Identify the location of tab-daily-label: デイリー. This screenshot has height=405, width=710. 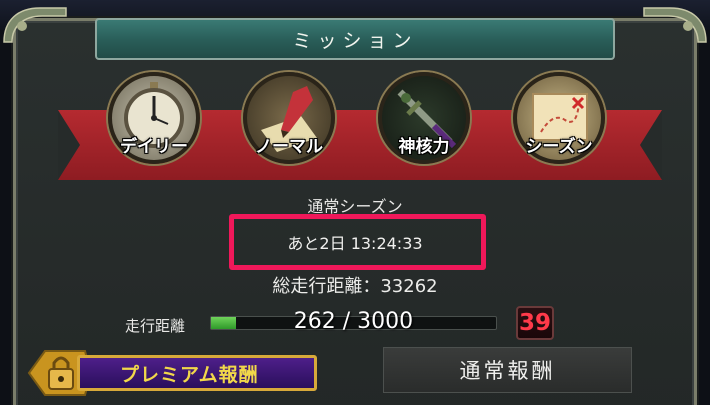
(154, 147).